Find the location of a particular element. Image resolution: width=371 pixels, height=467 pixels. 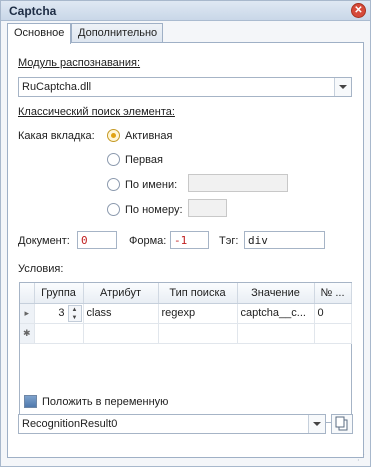

column-header-search-type: Тип поиска is located at coordinates (198, 293).